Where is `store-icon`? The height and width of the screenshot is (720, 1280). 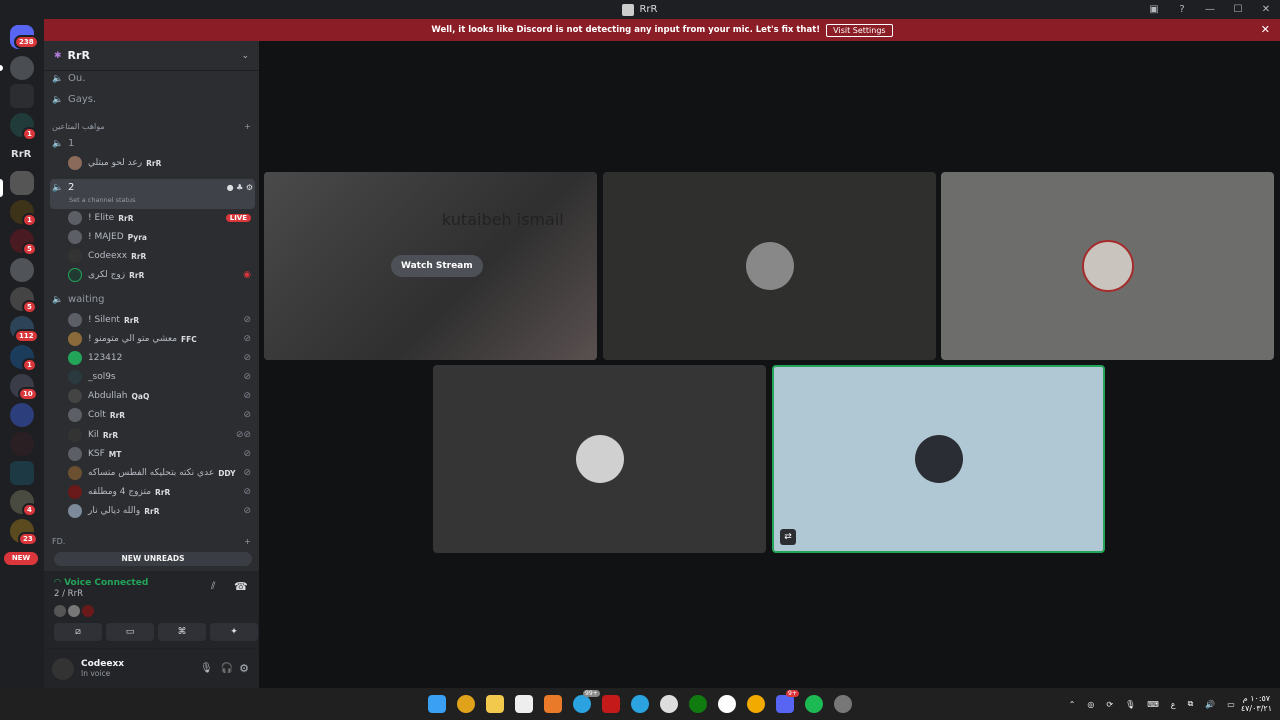 store-icon is located at coordinates (524, 704).